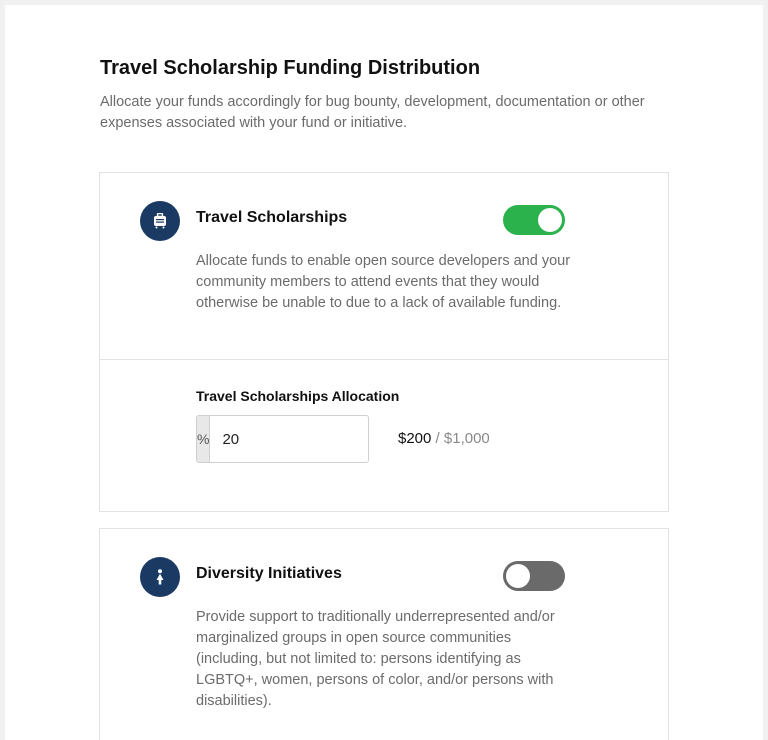 The height and width of the screenshot is (740, 768). I want to click on card-heading: Diversity Initiatives, so click(269, 573).